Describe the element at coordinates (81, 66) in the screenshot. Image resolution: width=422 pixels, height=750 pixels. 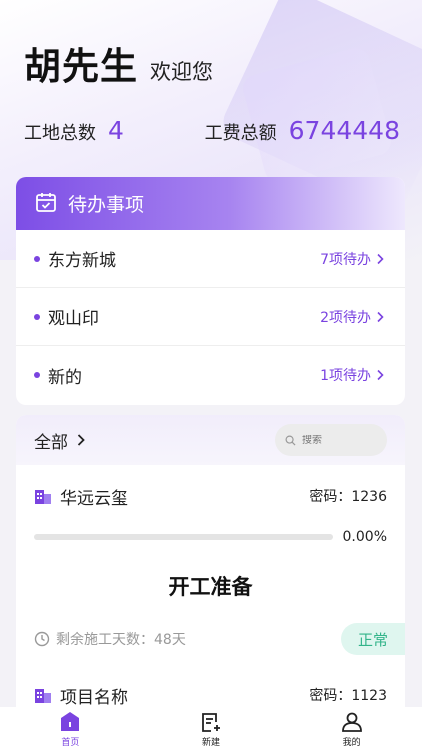
I see `user-name: 胡先生` at that location.